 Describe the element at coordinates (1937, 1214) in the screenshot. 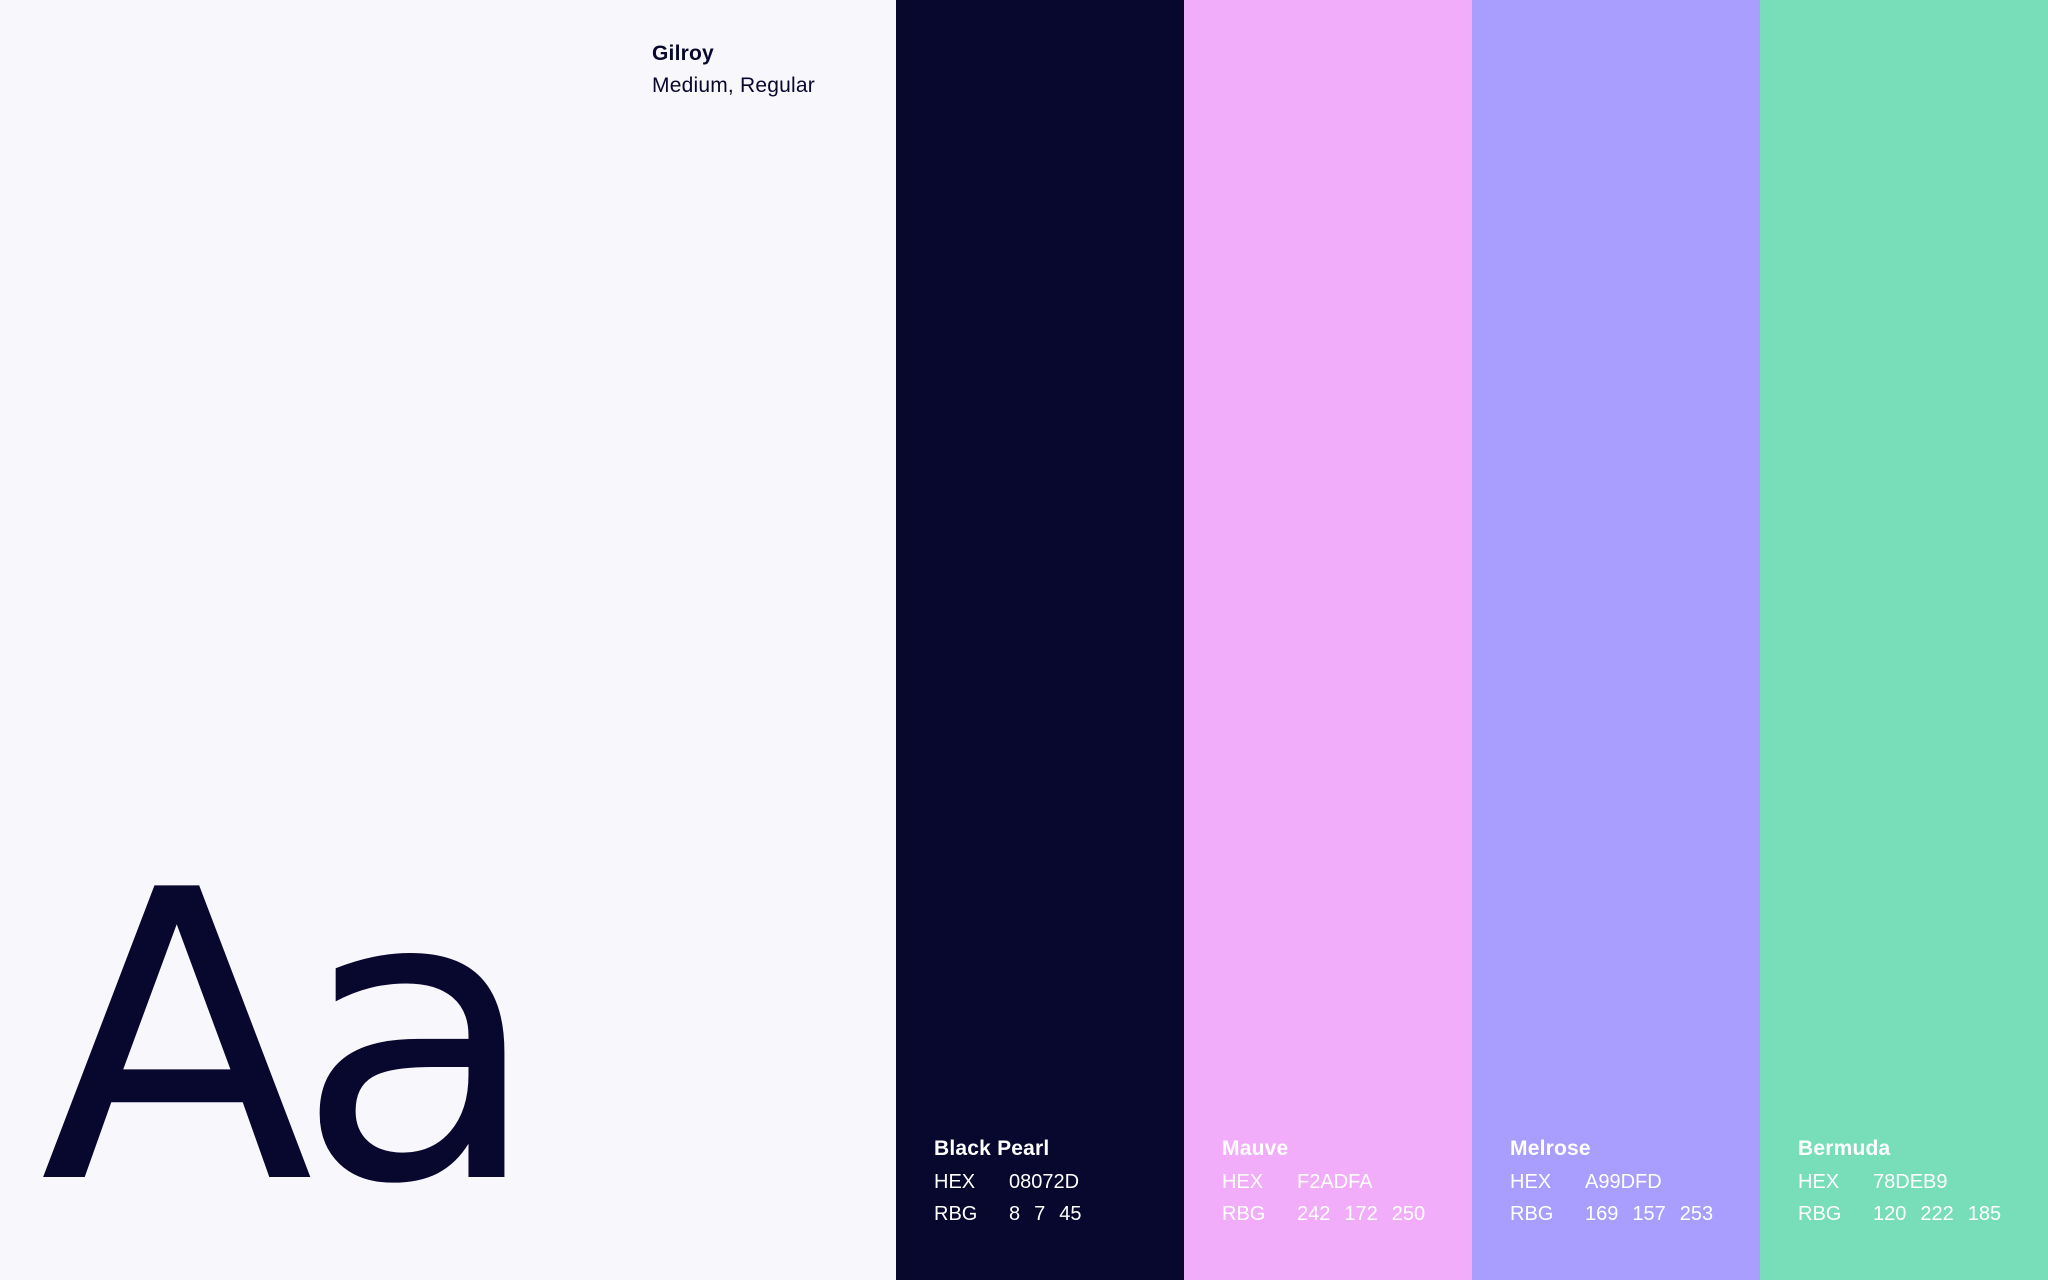

I see `rgb-g-value: 222` at that location.